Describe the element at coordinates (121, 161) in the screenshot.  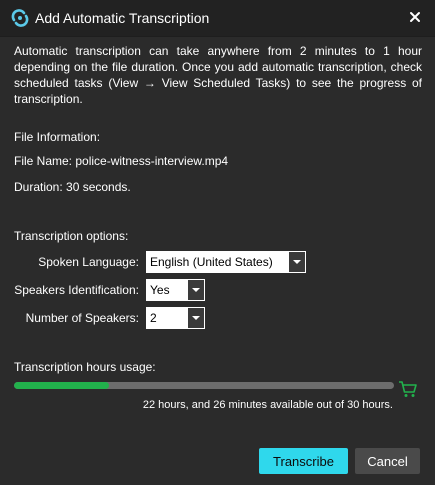
I see `file-name-text: File Name: police-witness-interview.mp4` at that location.